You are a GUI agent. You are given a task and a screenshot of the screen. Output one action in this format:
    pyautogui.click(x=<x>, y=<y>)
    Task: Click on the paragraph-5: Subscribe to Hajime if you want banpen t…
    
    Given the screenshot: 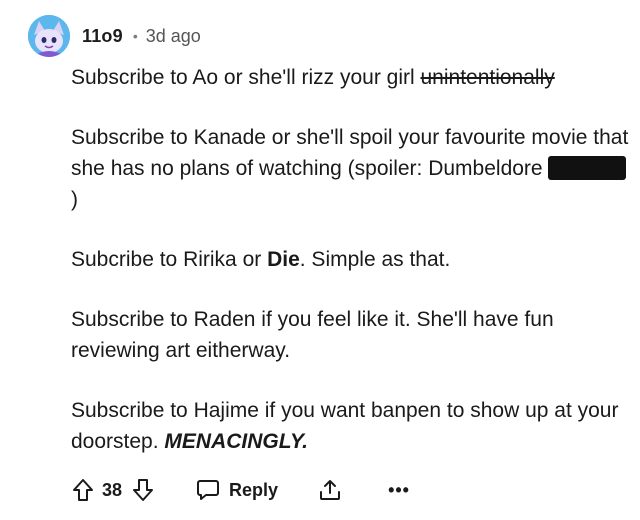 What is the action you would take?
    pyautogui.click(x=351, y=426)
    